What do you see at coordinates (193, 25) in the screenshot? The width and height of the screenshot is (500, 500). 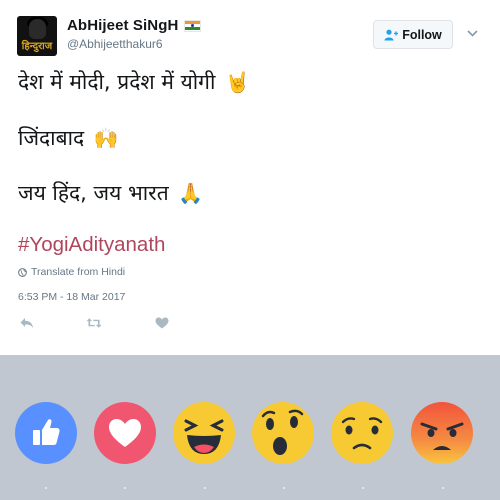 I see `india-flag-icon` at bounding box center [193, 25].